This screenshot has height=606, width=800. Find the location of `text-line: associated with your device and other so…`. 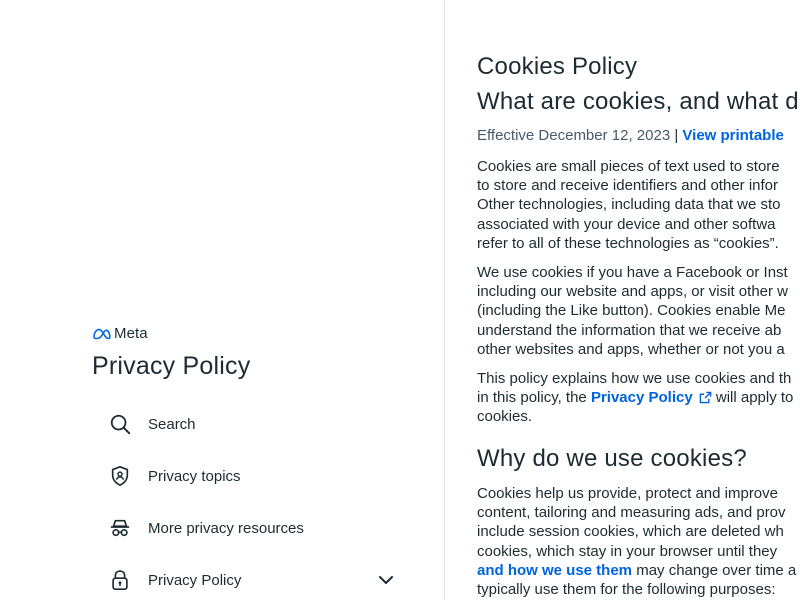

text-line: associated with your device and other so… is located at coordinates (626, 224).